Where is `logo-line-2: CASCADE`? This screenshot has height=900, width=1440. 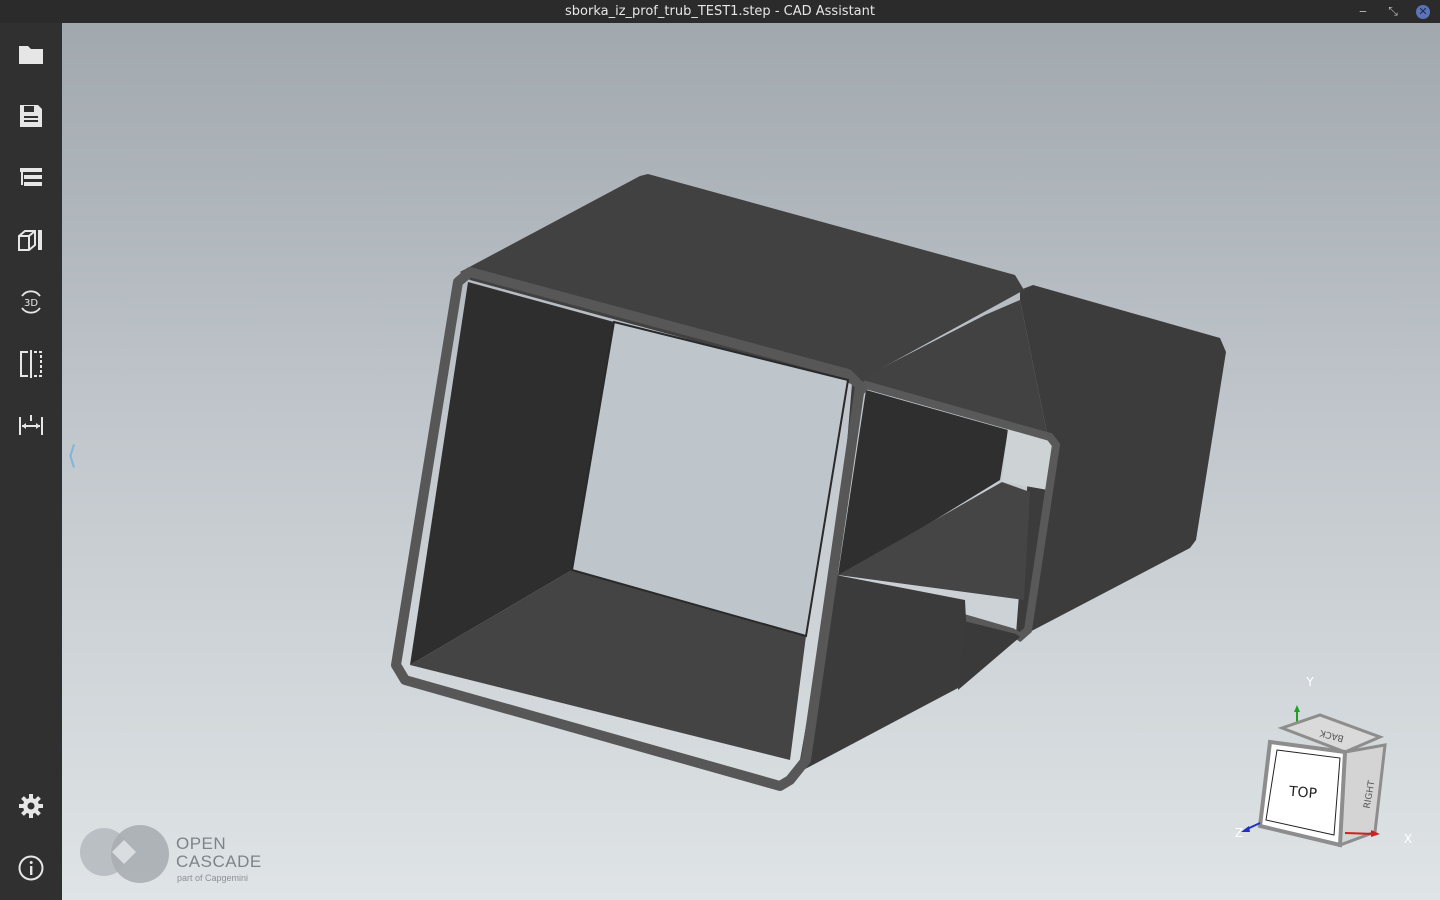
logo-line-2: CASCADE is located at coordinates (219, 861).